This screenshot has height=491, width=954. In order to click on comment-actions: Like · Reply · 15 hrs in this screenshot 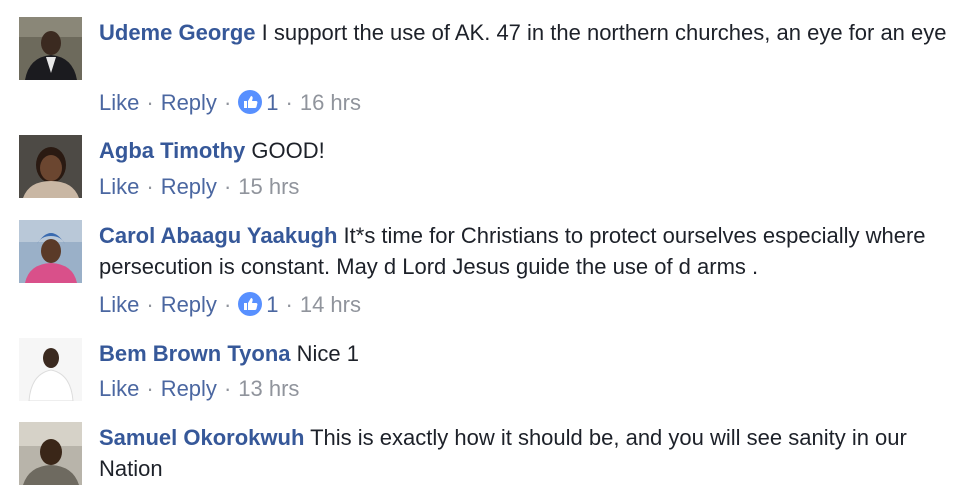, I will do `click(199, 187)`.